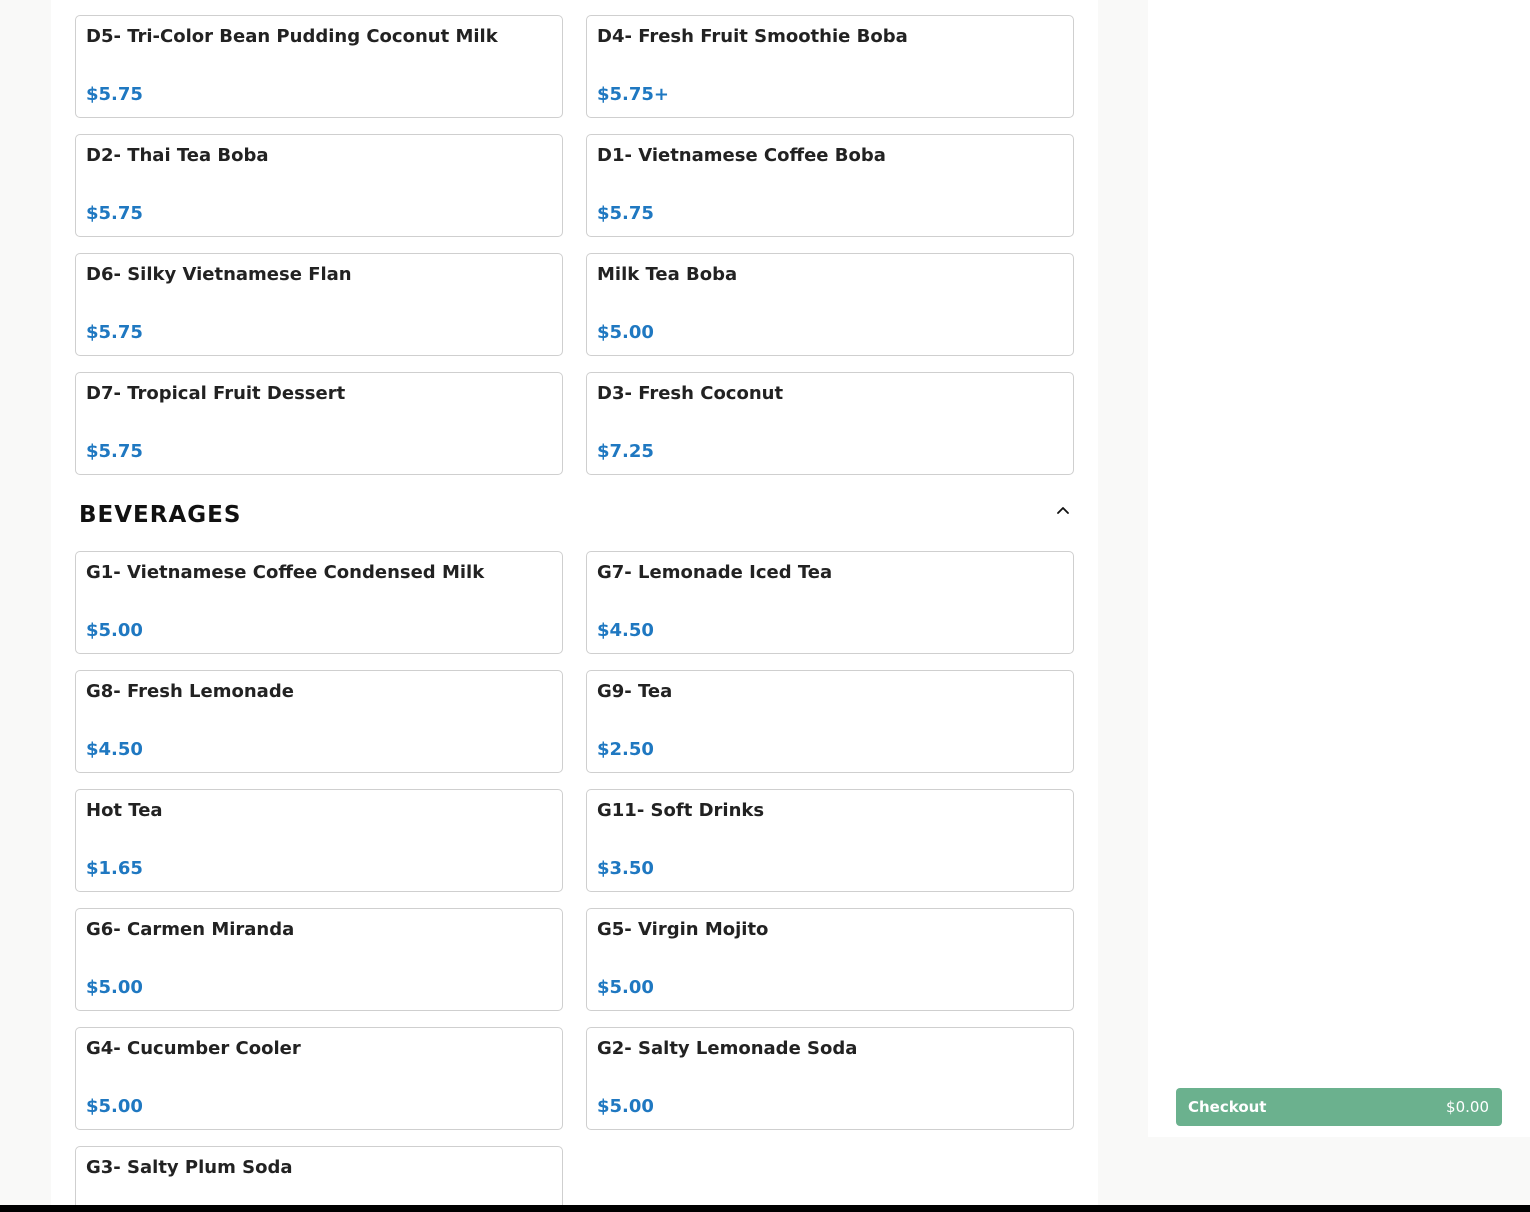 The width and height of the screenshot is (1530, 1212). I want to click on item-name: D3- Fresh Coconut, so click(690, 393).